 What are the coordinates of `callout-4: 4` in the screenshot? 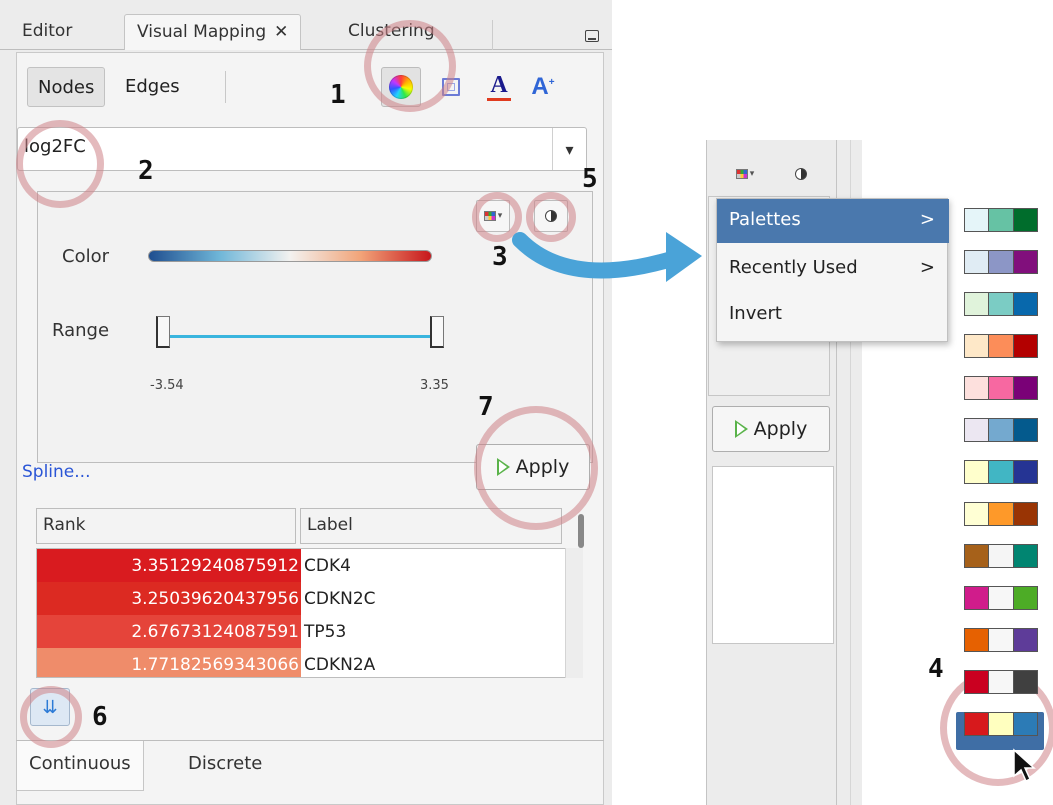 It's located at (936, 669).